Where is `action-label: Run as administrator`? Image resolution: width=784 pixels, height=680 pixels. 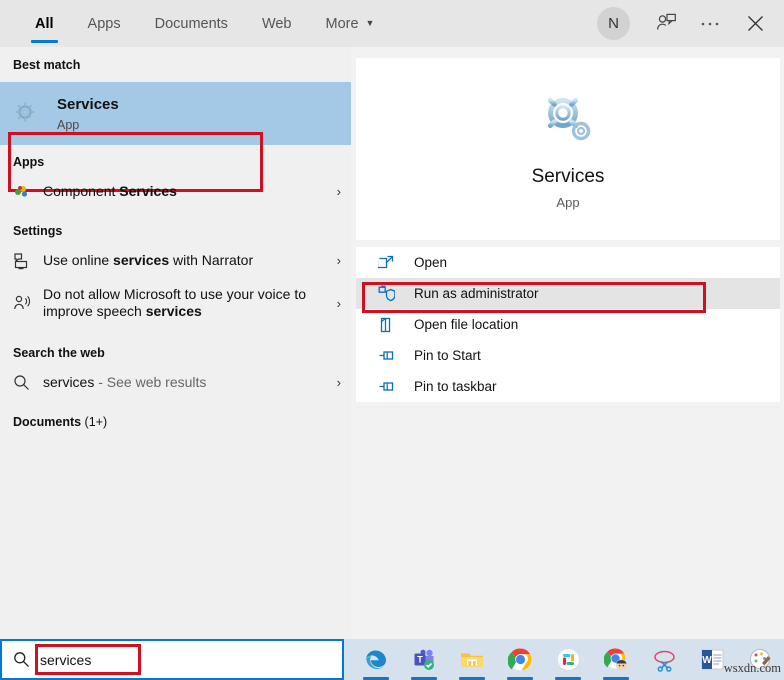 action-label: Run as administrator is located at coordinates (476, 293).